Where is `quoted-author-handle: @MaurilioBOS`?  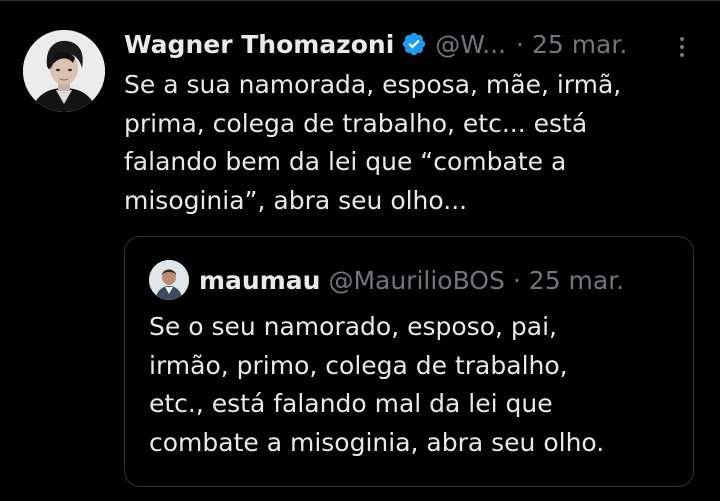 quoted-author-handle: @MaurilioBOS is located at coordinates (416, 280).